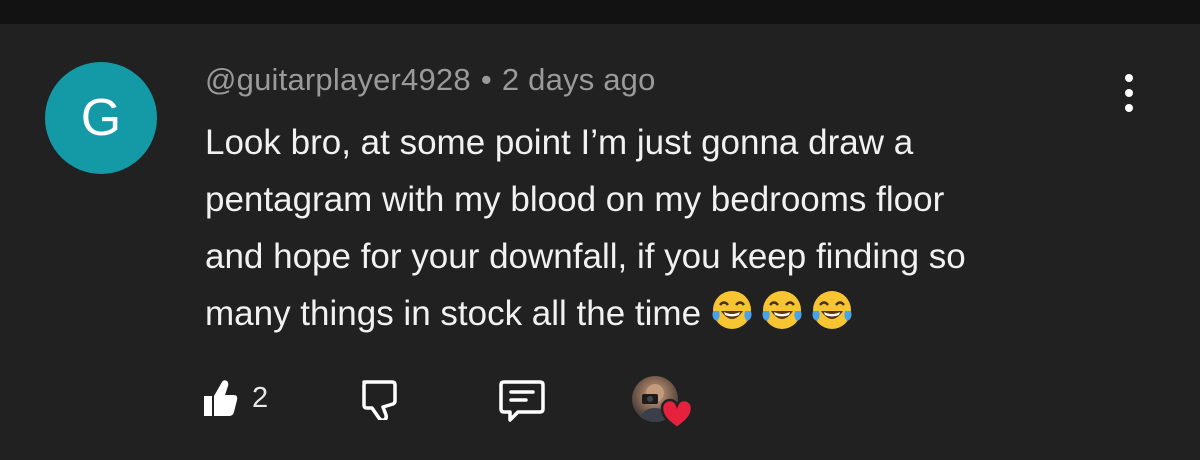  I want to click on laughing-emoji-group, so click(782, 310).